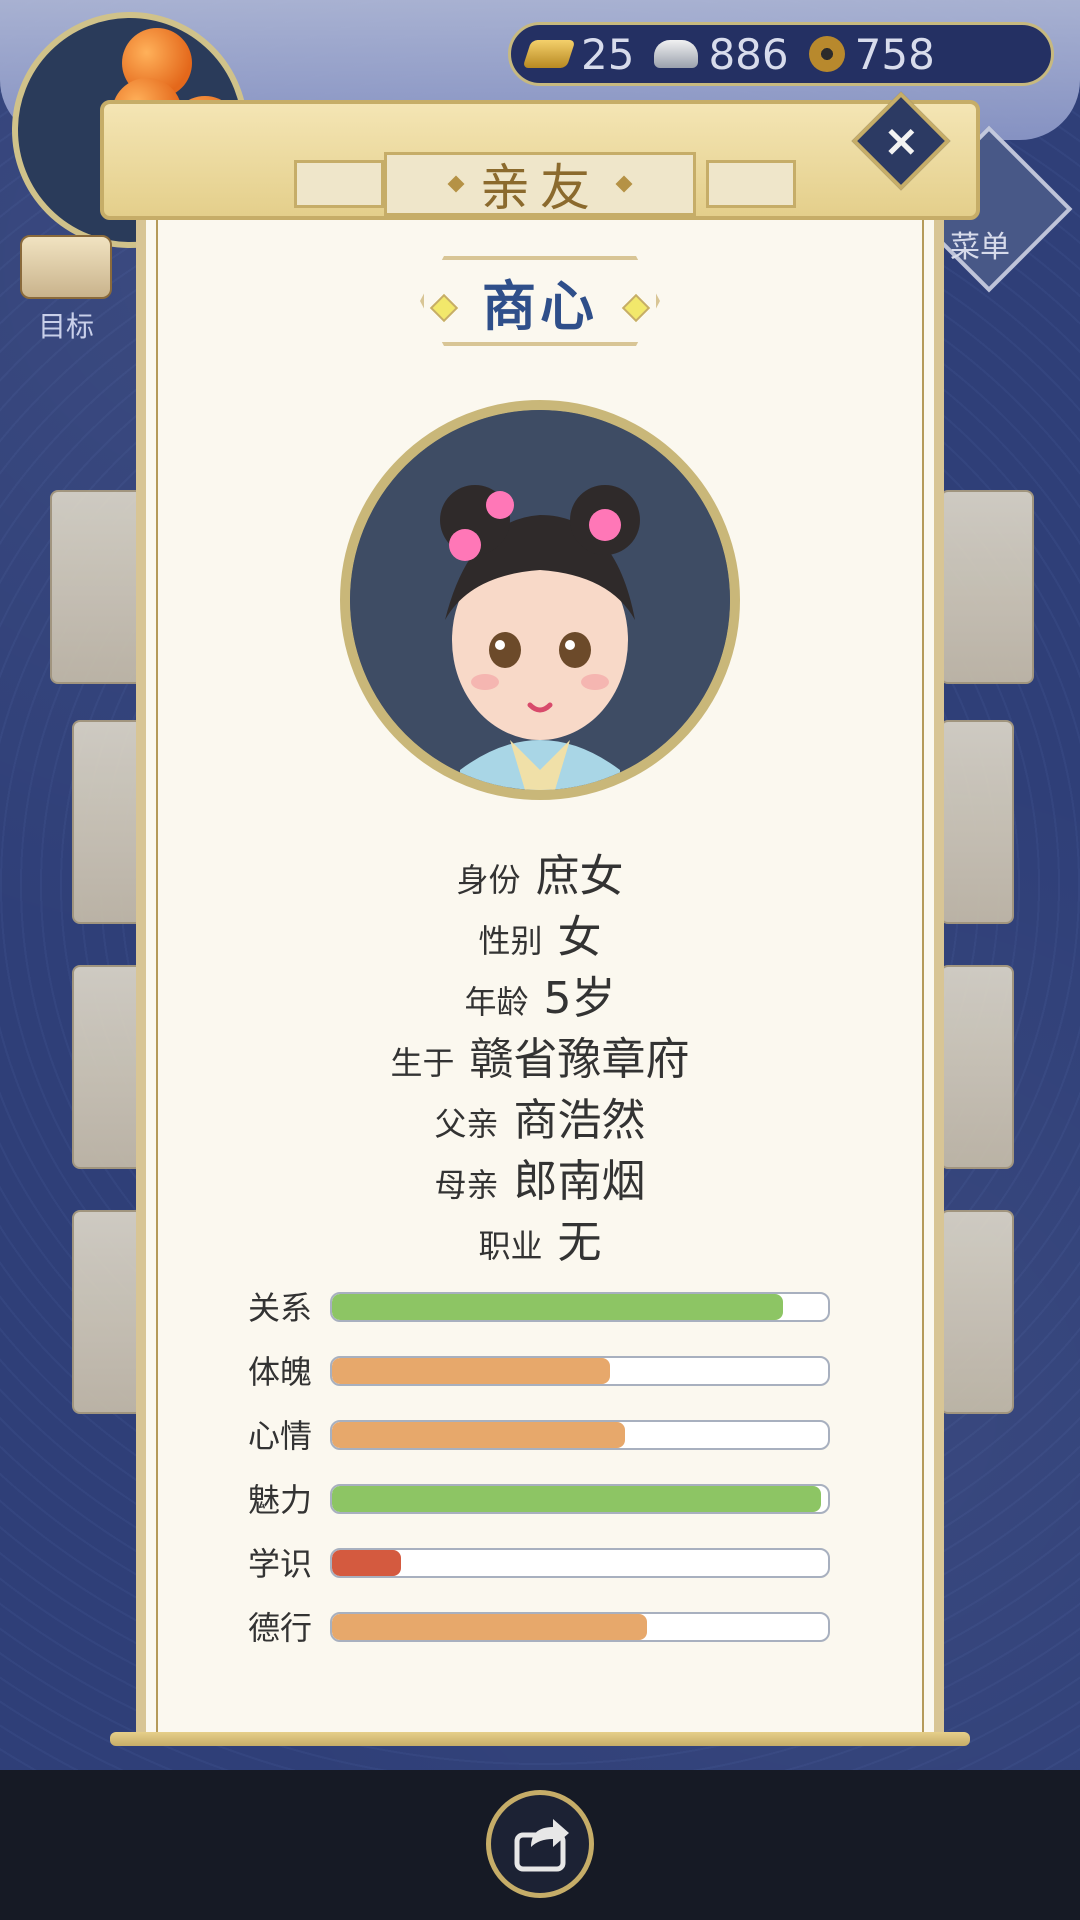 This screenshot has width=1080, height=1920. Describe the element at coordinates (280, 1564) in the screenshot. I see `stat-label: 学识` at that location.